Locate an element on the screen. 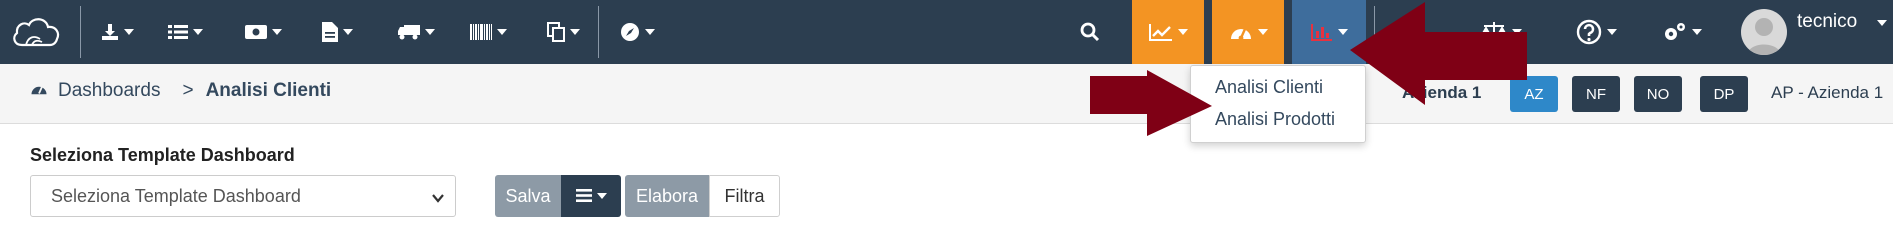 This screenshot has width=1893, height=245. gears-icon is located at coordinates (1675, 32).